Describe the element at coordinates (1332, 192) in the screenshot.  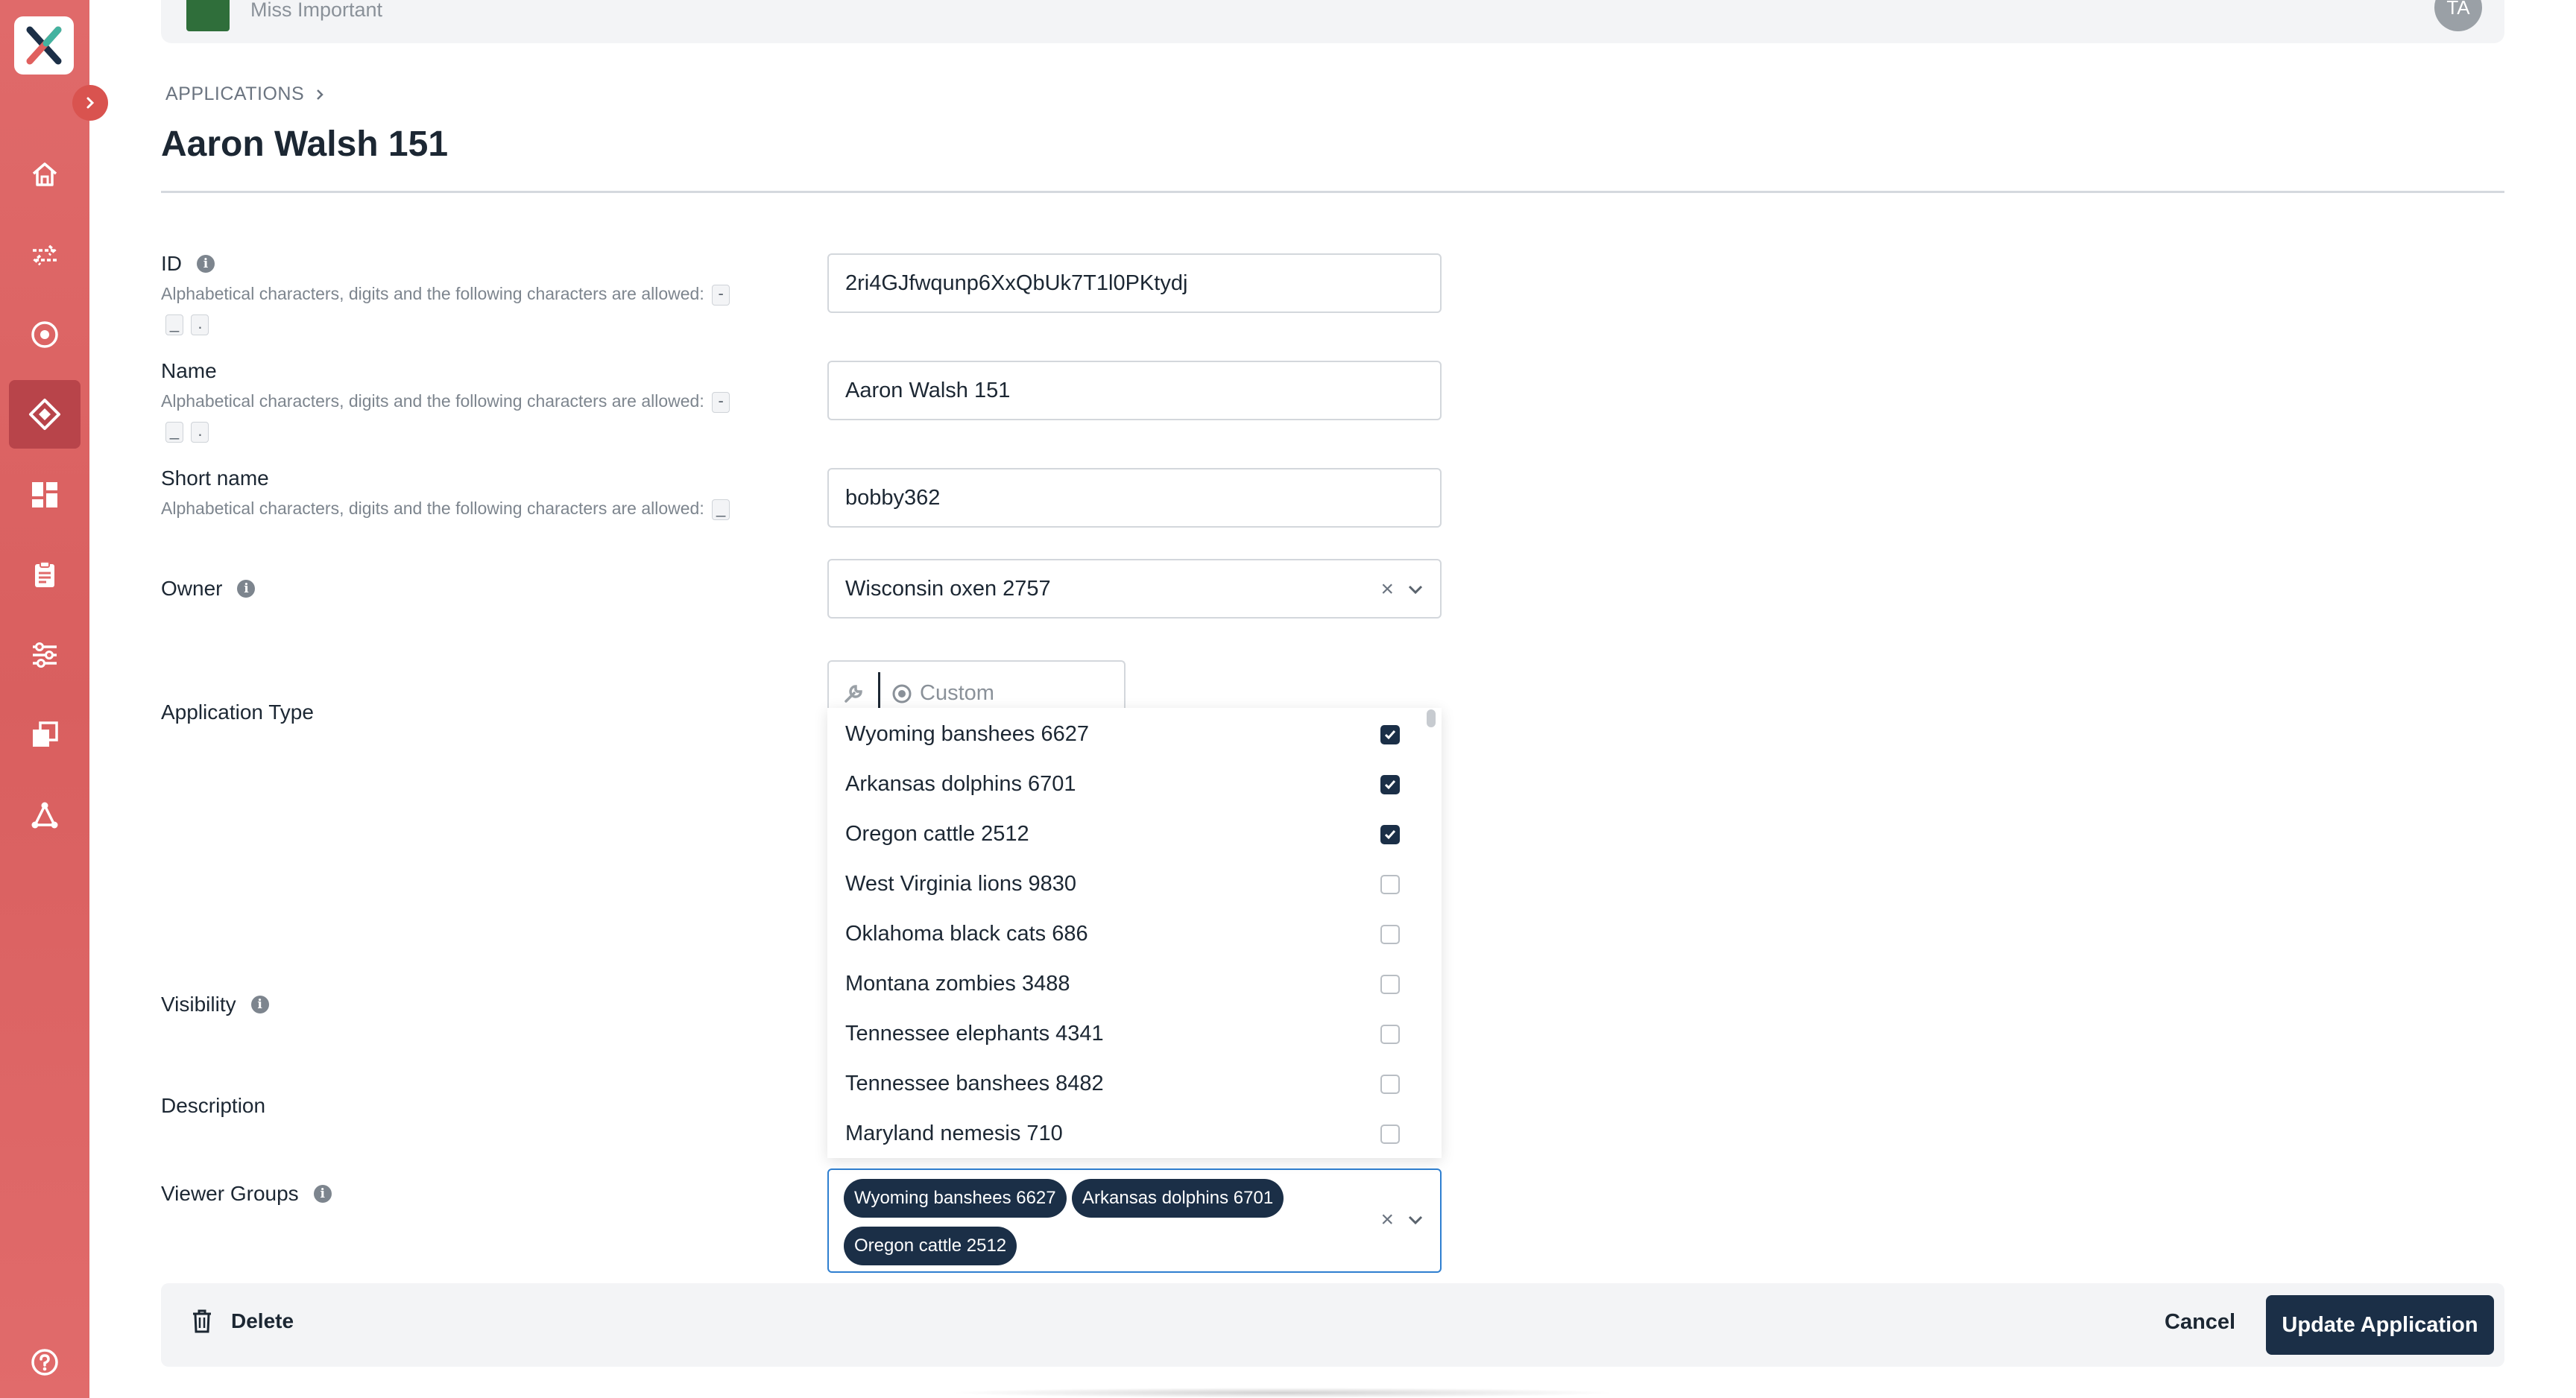
I see `title-divider` at that location.